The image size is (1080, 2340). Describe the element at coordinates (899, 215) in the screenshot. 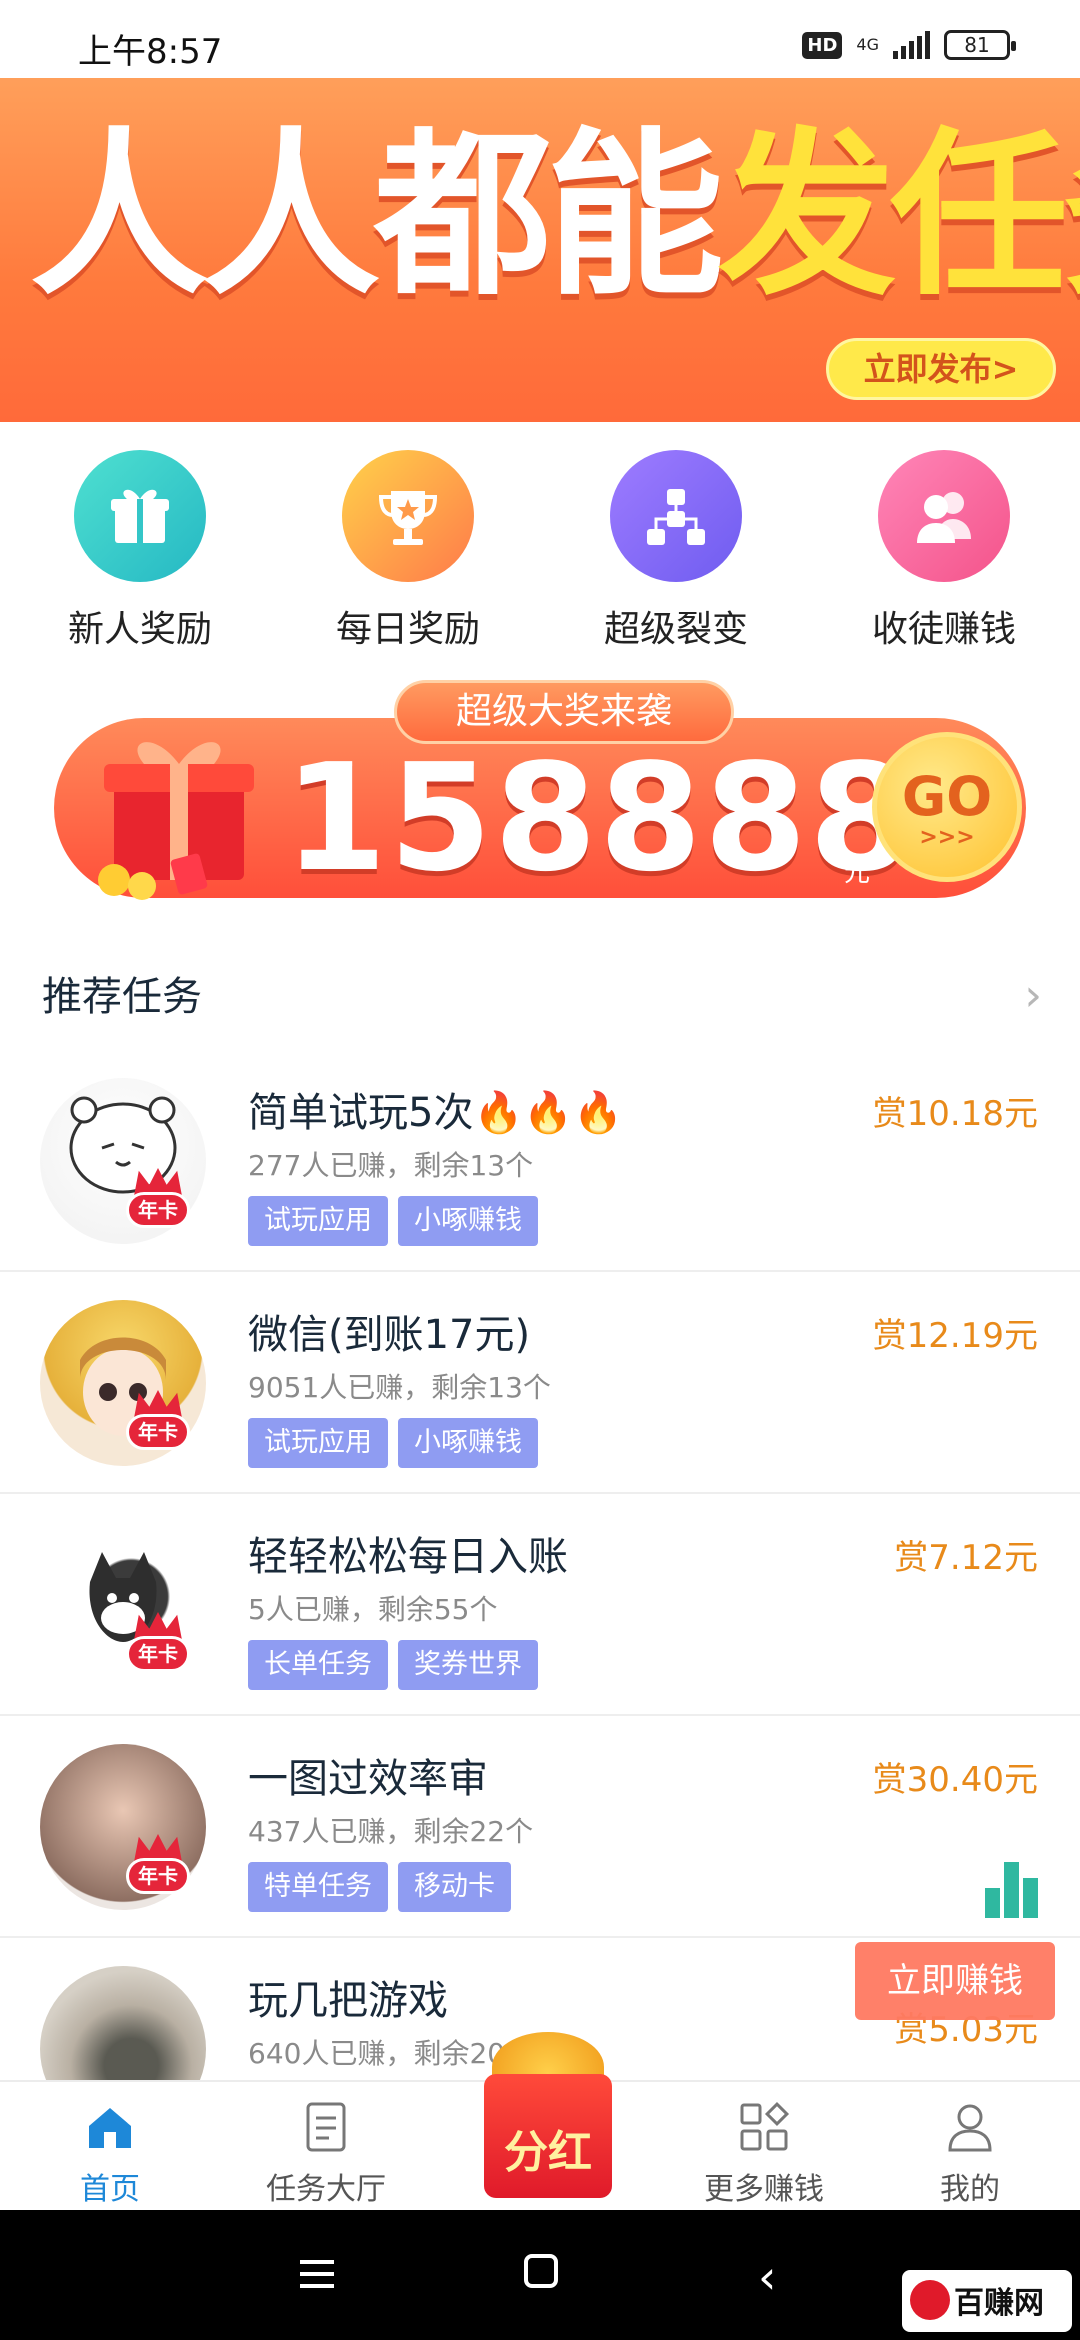

I see `banner-title-yellow: 发任务` at that location.